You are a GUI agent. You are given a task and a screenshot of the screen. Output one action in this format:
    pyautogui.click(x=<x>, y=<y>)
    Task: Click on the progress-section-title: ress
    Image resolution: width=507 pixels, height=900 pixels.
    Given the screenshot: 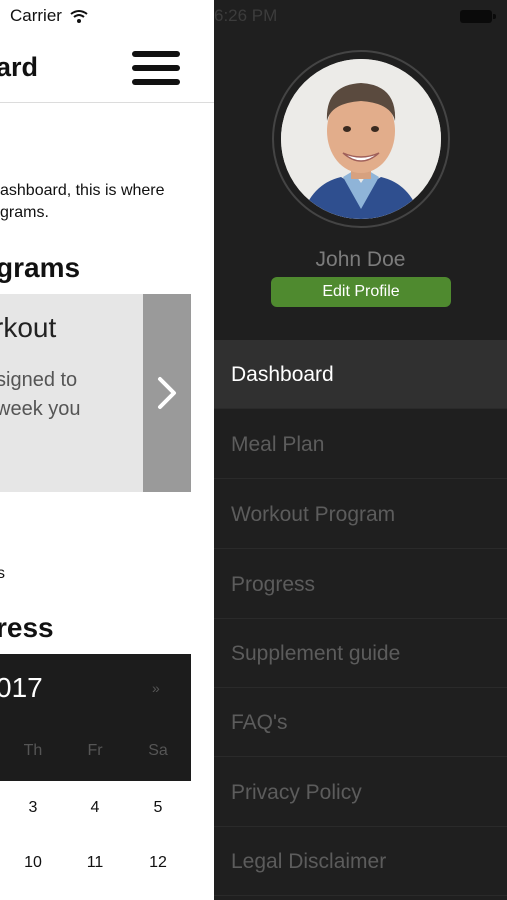 What is the action you would take?
    pyautogui.click(x=27, y=627)
    